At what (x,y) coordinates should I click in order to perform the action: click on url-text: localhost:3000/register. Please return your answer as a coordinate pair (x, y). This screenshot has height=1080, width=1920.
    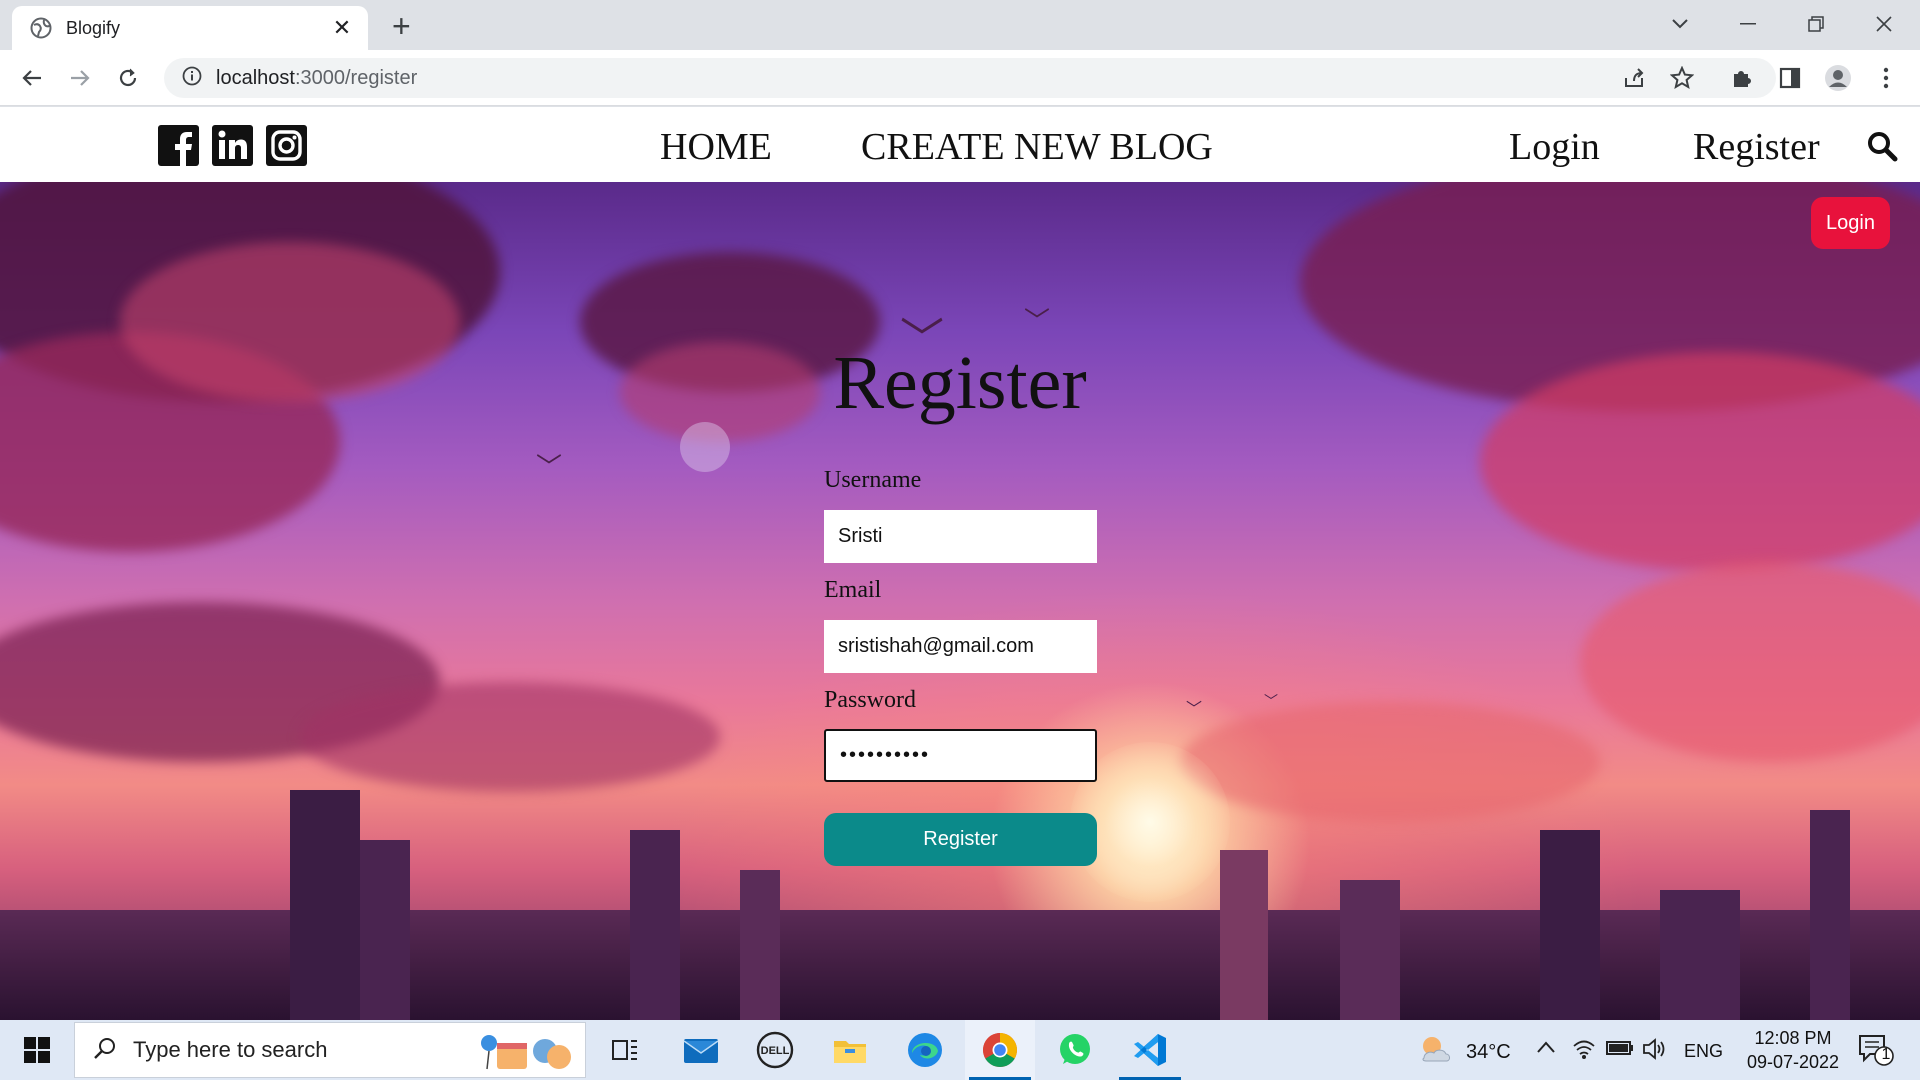
    Looking at the image, I should click on (316, 78).